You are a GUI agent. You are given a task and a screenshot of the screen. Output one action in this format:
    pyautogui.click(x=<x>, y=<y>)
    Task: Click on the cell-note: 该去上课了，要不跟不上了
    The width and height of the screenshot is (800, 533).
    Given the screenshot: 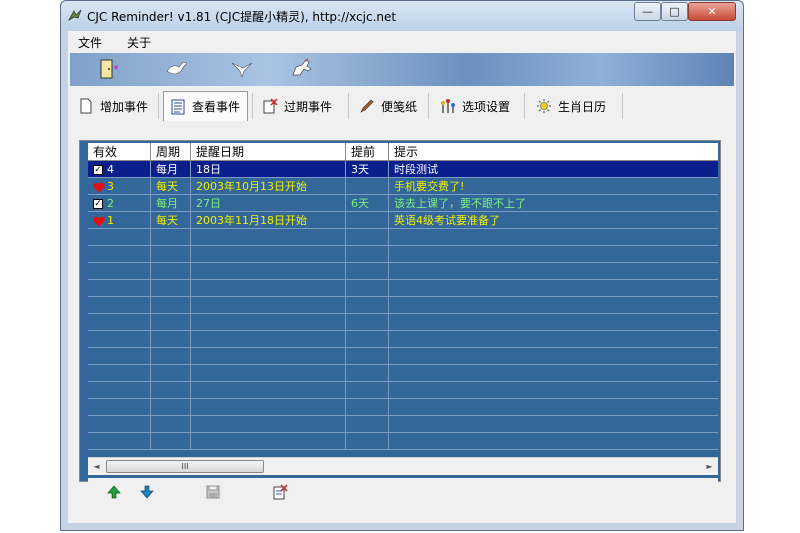 What is the action you would take?
    pyautogui.click(x=553, y=203)
    